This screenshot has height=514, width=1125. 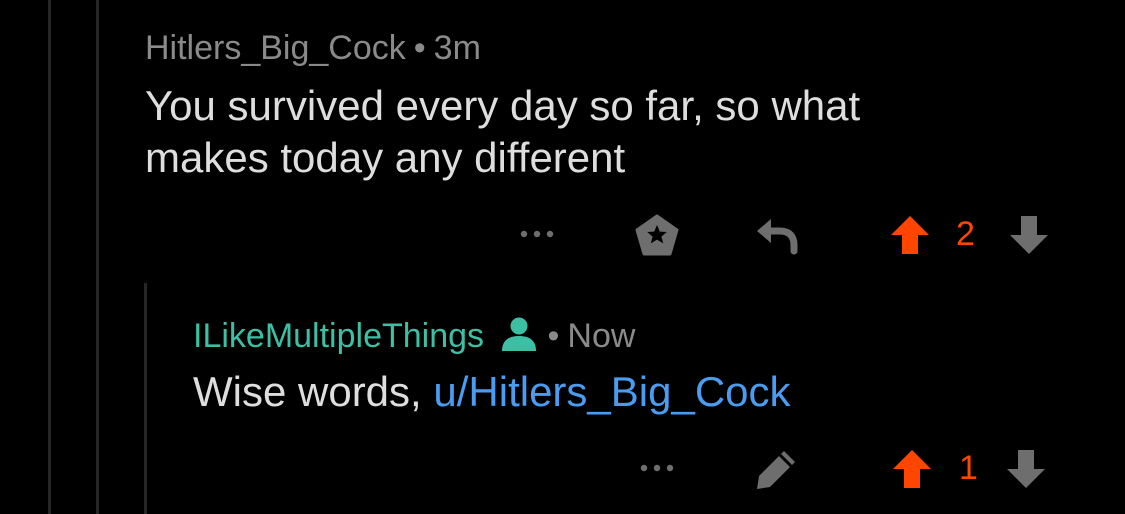 What do you see at coordinates (275, 48) in the screenshot?
I see `comment-author: Hitlers_Big_Cock` at bounding box center [275, 48].